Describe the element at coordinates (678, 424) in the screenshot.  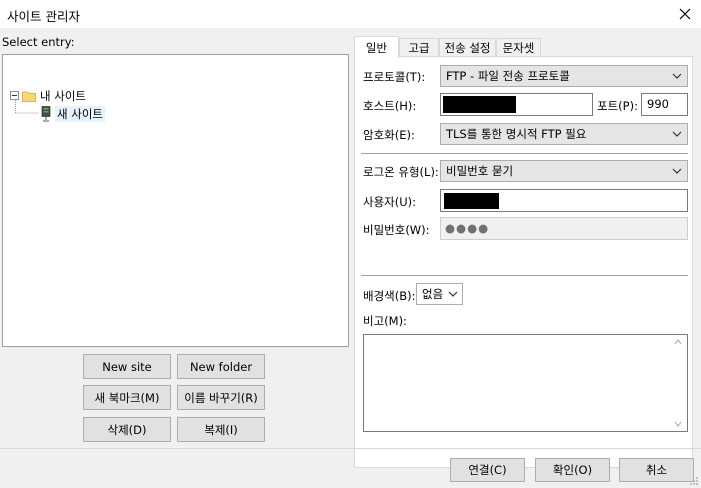
I see `scroll-down-icon` at that location.